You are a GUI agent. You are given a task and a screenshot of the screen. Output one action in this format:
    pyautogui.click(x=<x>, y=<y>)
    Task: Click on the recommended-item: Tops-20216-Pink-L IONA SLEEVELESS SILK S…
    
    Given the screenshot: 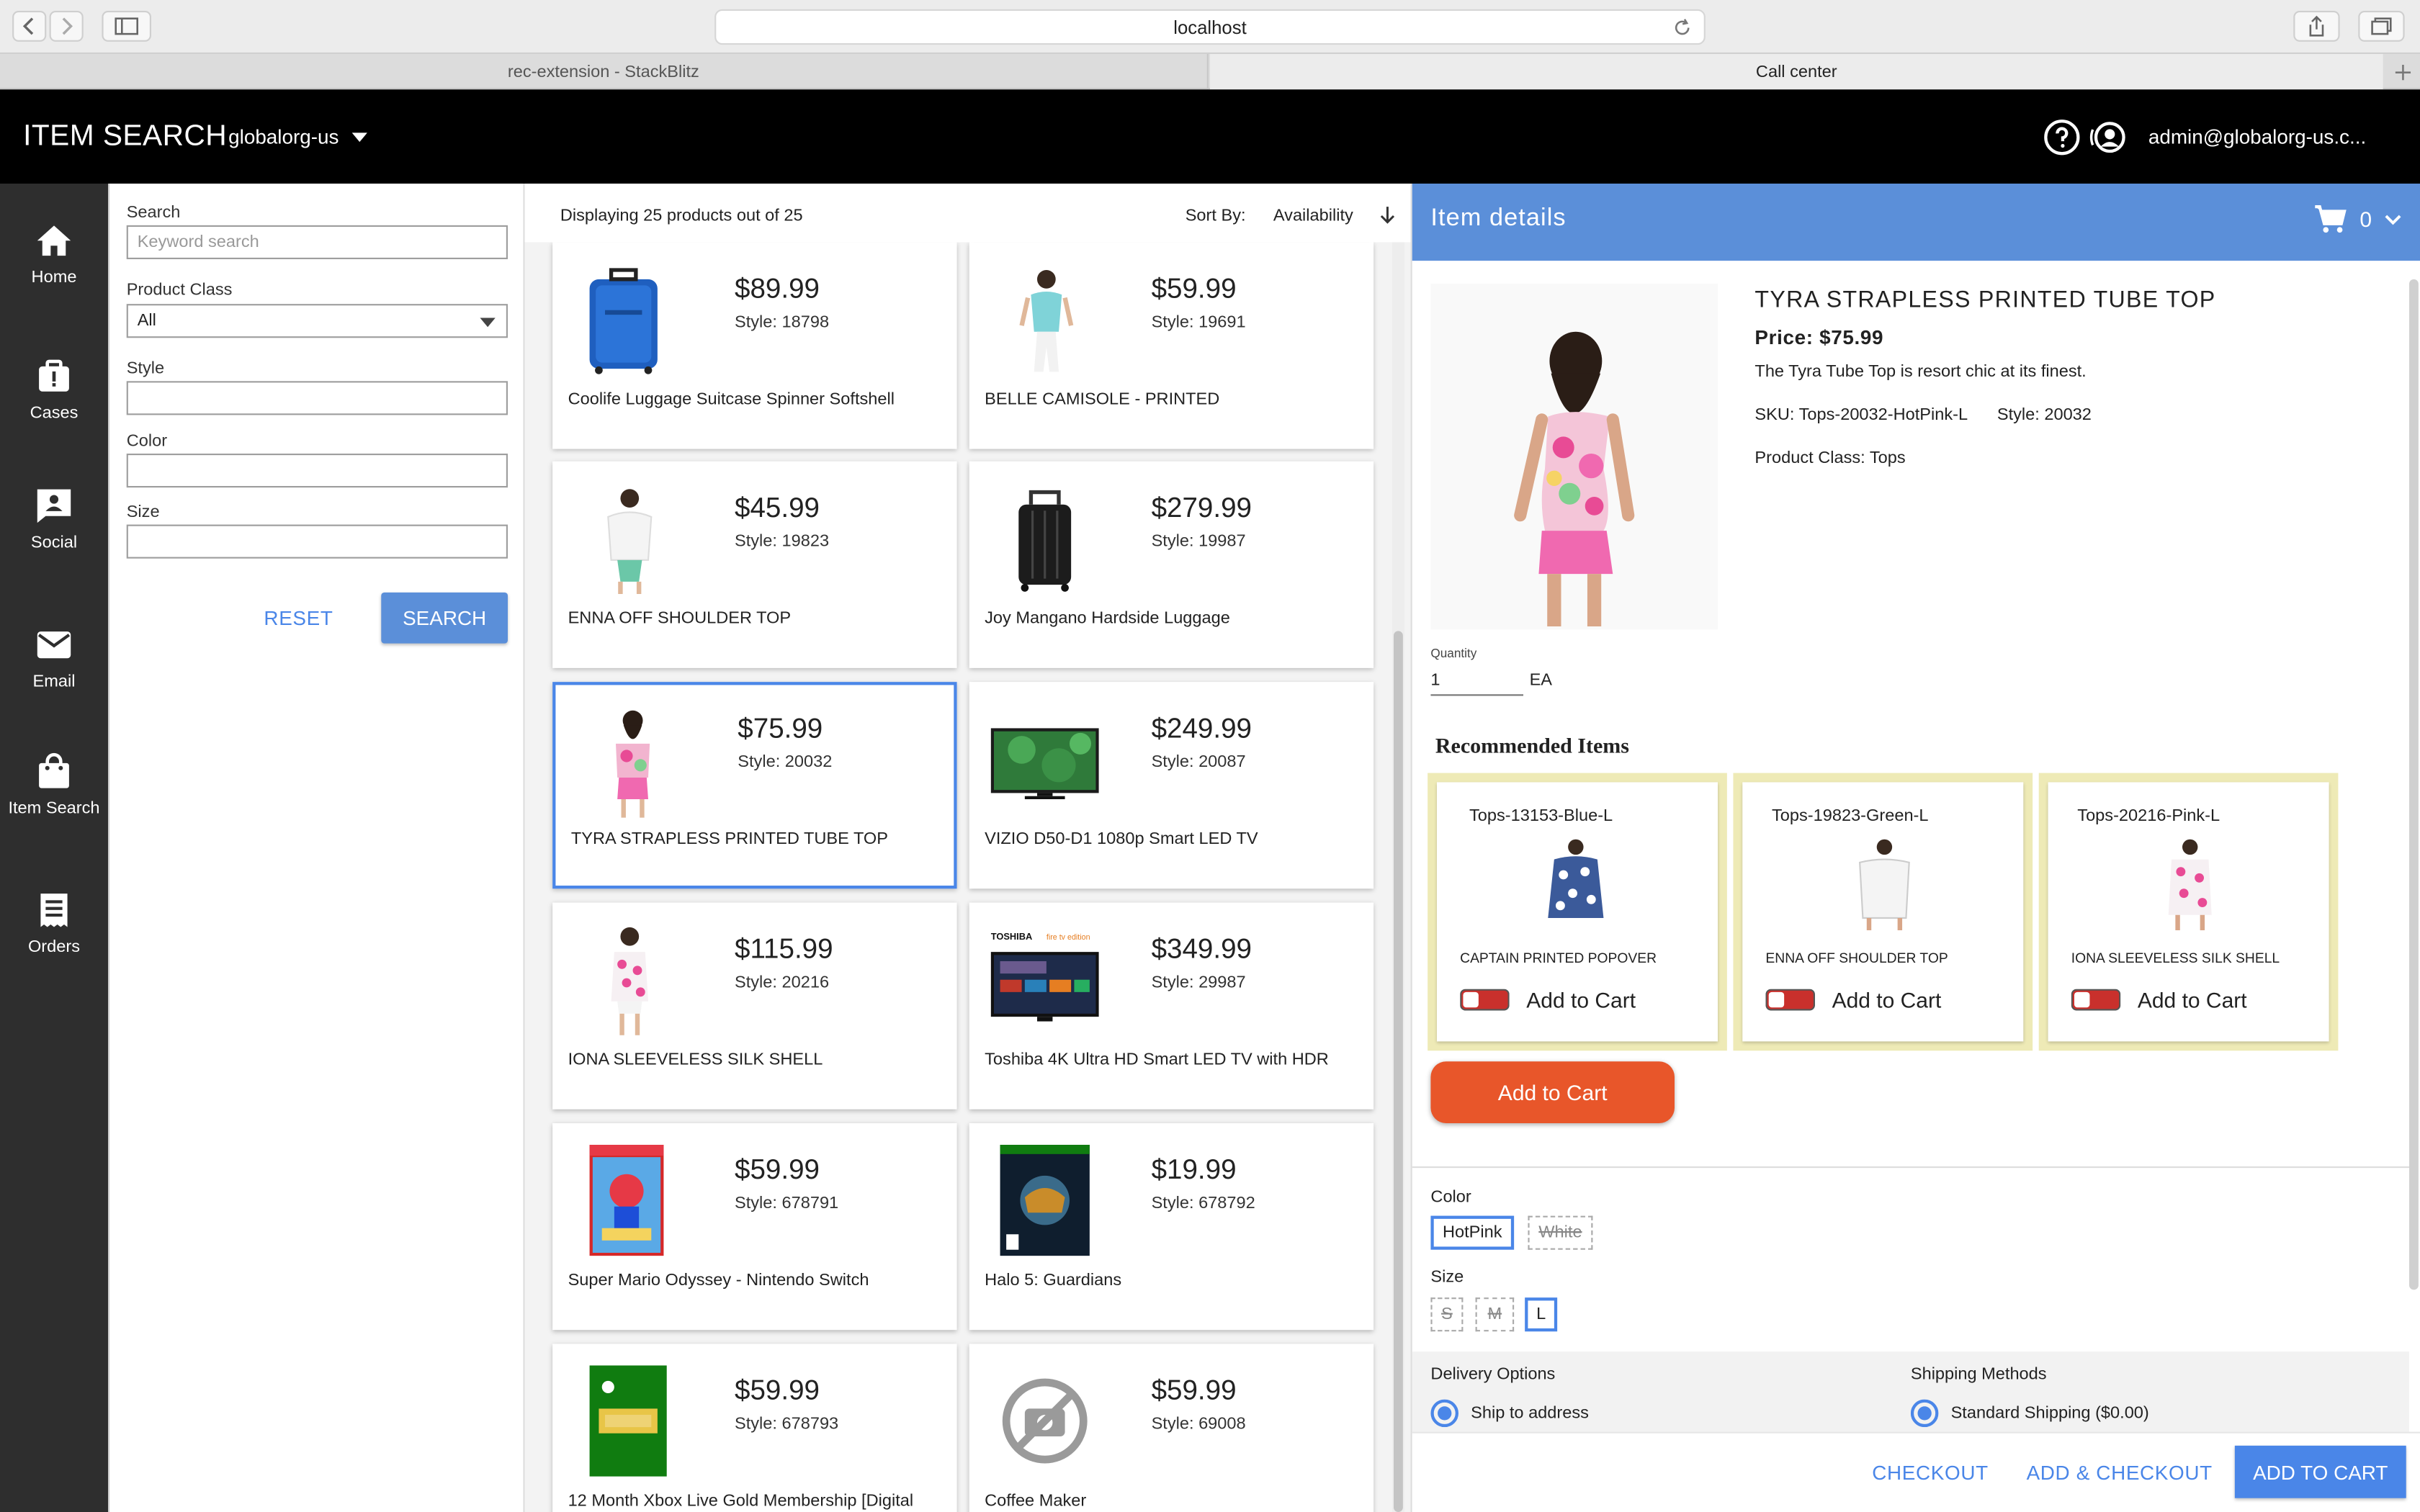 What is the action you would take?
    pyautogui.click(x=2188, y=912)
    